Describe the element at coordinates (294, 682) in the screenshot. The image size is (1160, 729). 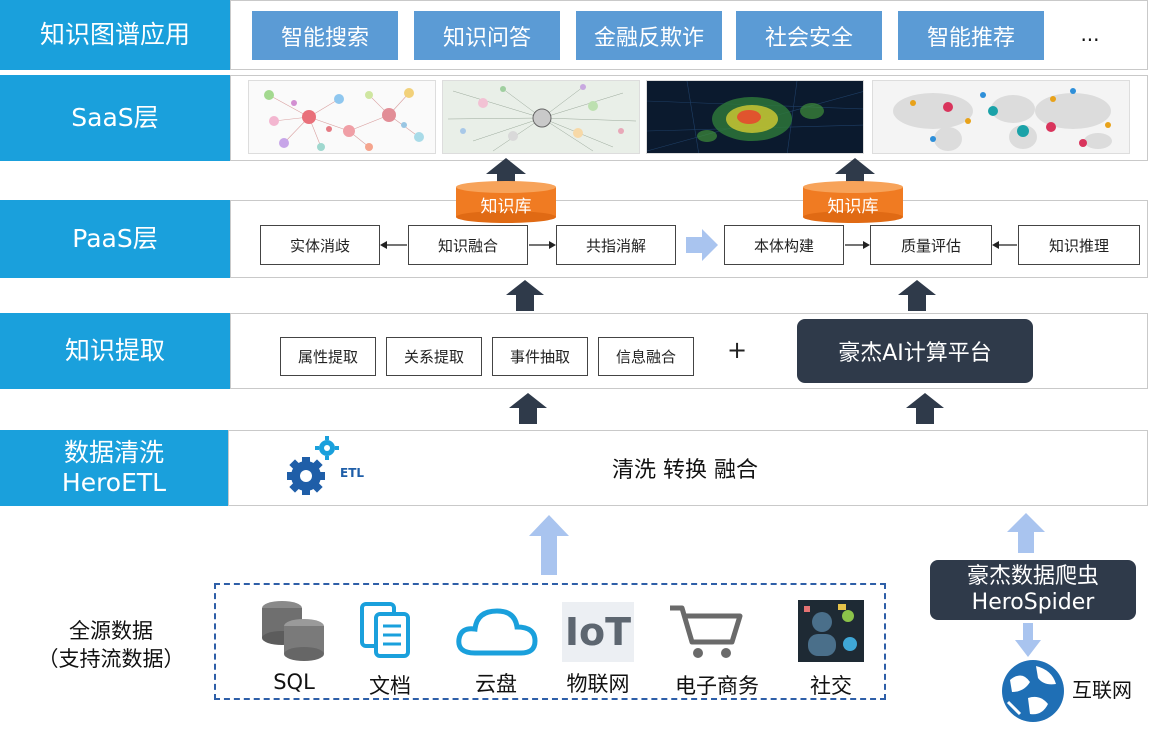
I see `source-sql: SQL` at that location.